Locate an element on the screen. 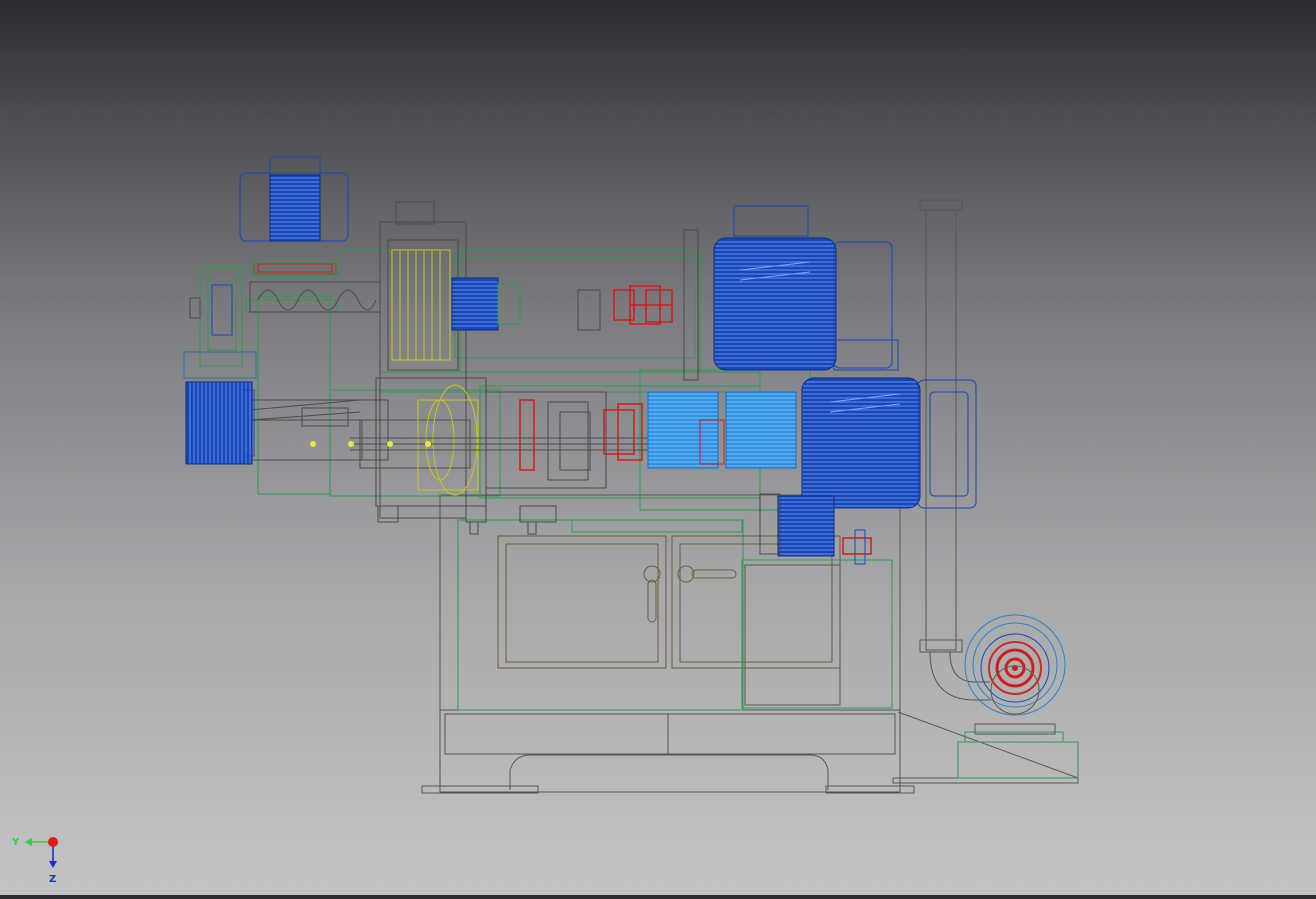 This screenshot has height=899, width=1316. coupling-red-mid is located at coordinates (581, 435).